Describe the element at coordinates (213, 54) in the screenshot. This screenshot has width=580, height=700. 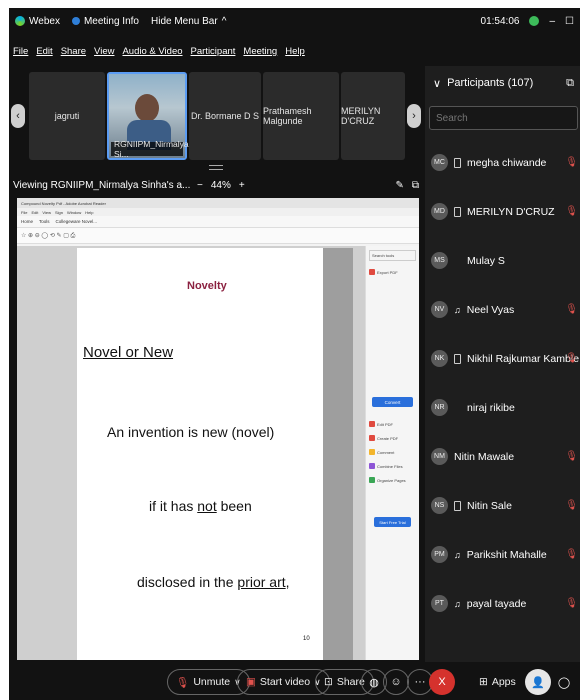
I see `menu-participant: Participant` at that location.